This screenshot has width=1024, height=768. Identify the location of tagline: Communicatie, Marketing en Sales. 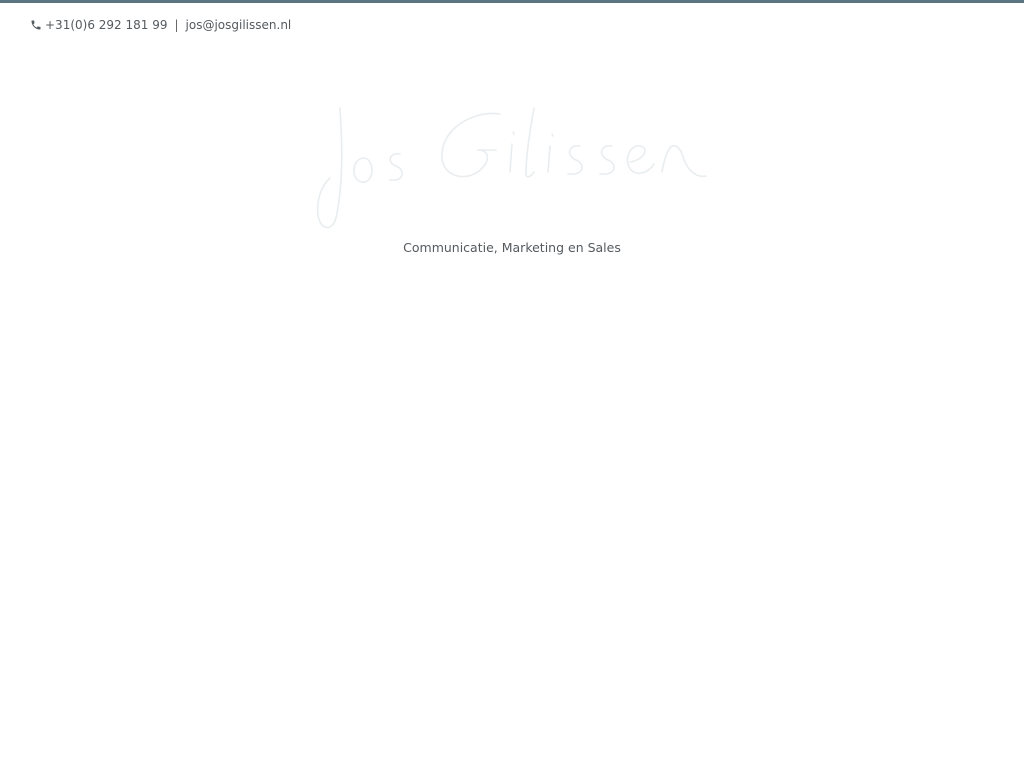
(512, 247).